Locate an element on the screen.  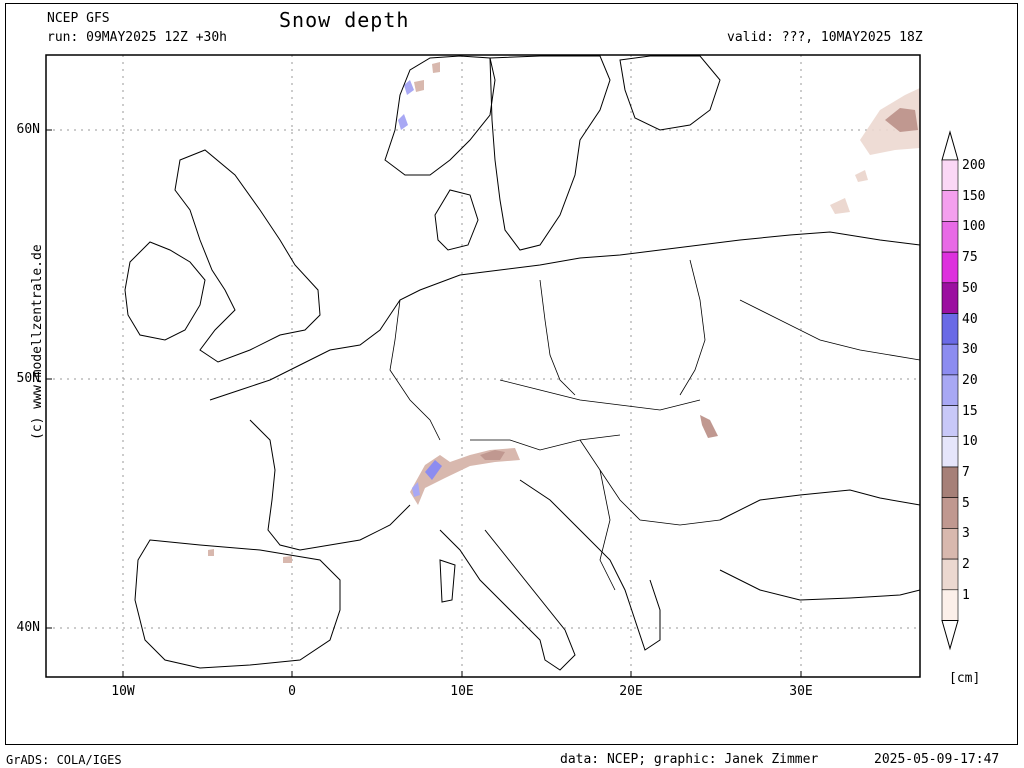
legend-level-label: 20 is located at coordinates (970, 380).